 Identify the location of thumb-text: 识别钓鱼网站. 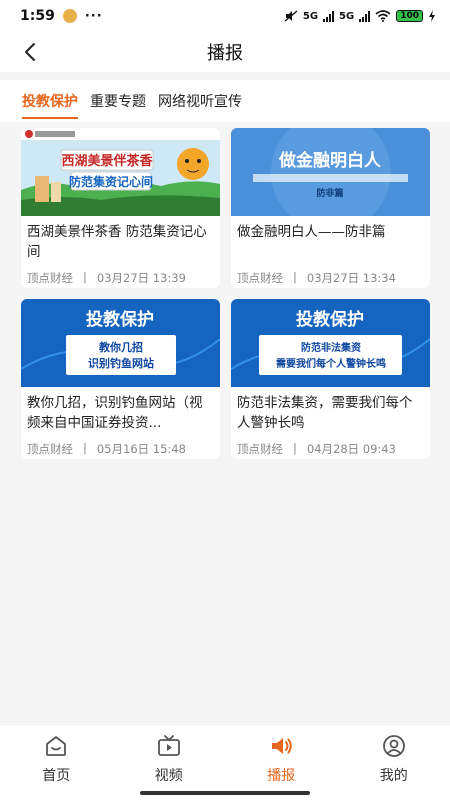
(121, 363).